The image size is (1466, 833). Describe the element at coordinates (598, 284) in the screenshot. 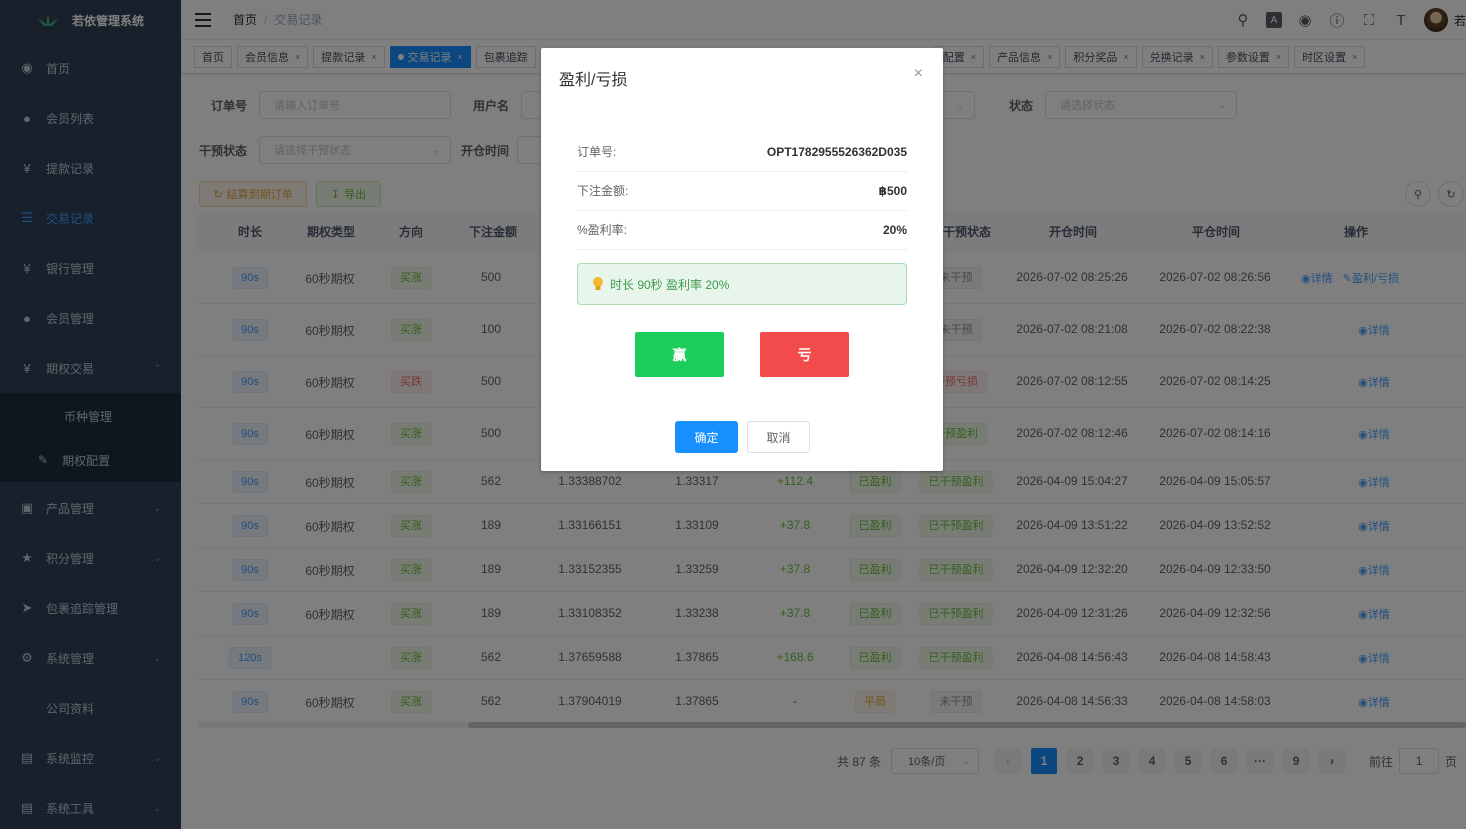

I see `lightbulb-icon` at that location.